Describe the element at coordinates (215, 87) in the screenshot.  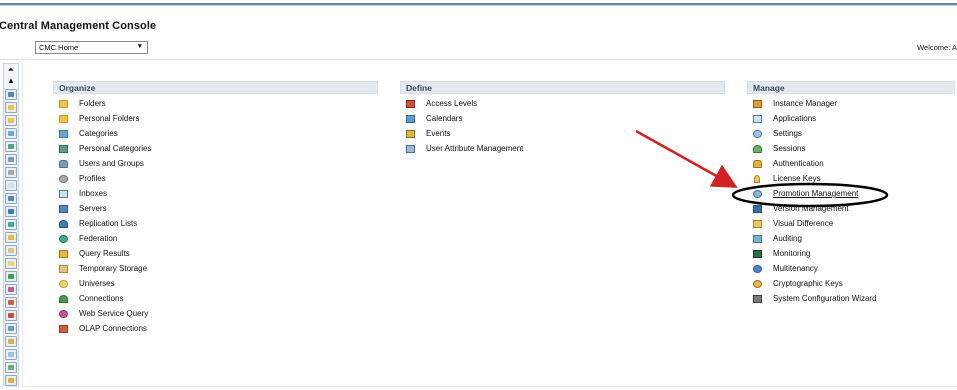
I see `organize-header: Organize` at that location.